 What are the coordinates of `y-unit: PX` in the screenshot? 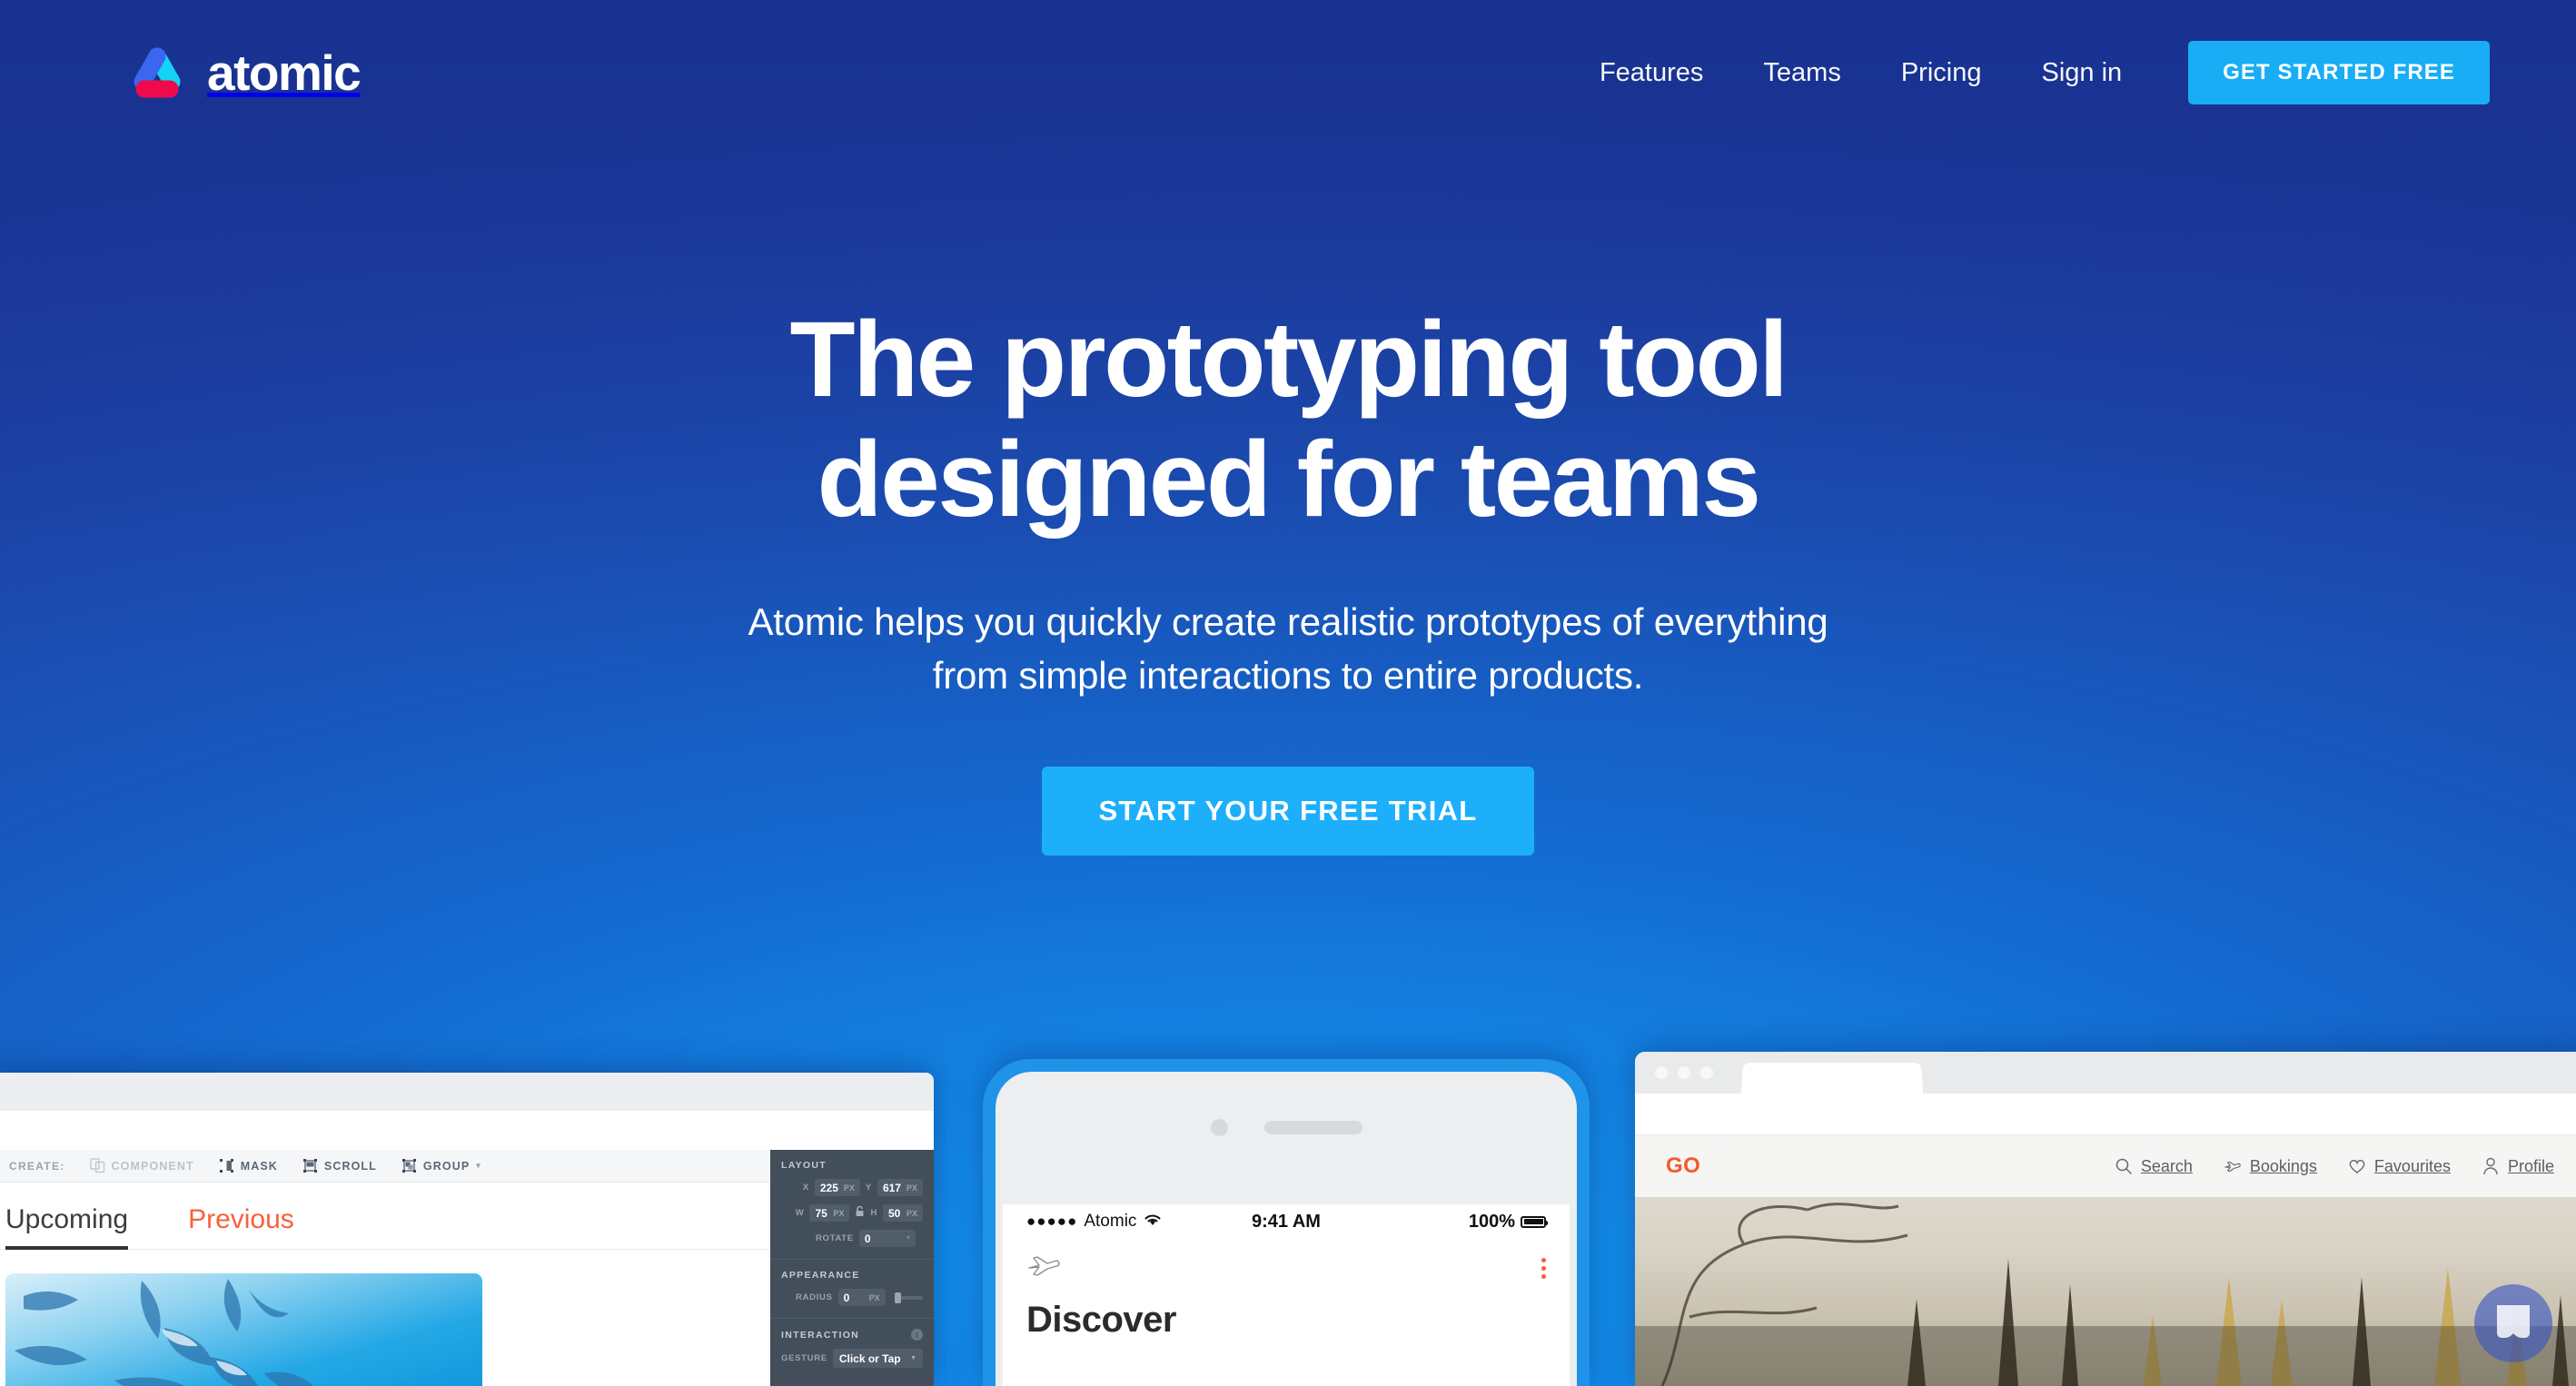 It's located at (911, 1188).